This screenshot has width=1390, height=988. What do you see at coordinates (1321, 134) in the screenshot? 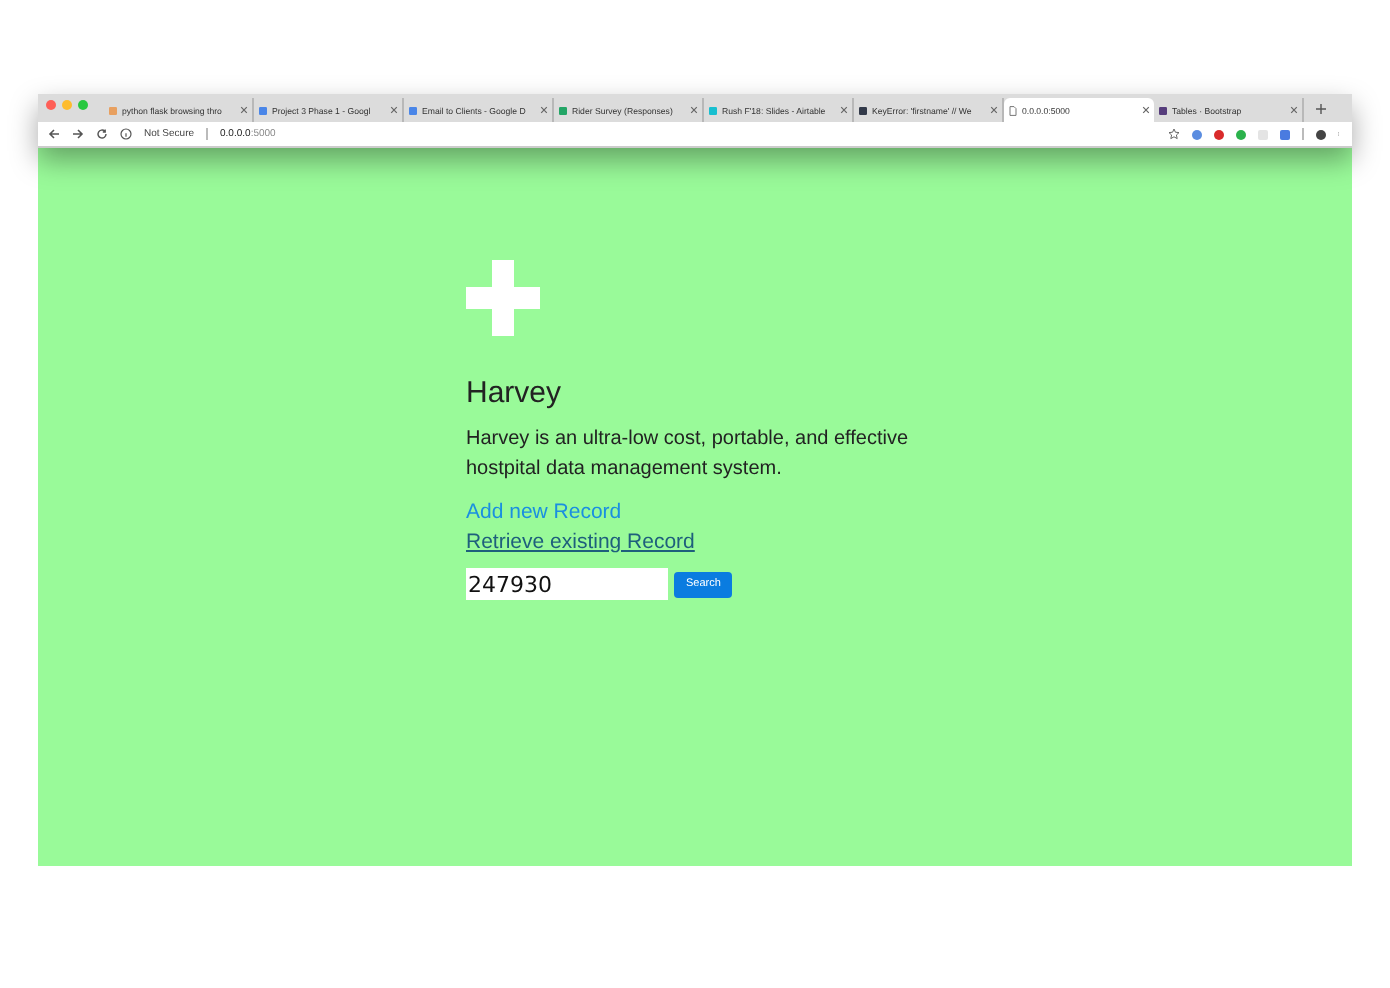
I see `avatar-icon` at bounding box center [1321, 134].